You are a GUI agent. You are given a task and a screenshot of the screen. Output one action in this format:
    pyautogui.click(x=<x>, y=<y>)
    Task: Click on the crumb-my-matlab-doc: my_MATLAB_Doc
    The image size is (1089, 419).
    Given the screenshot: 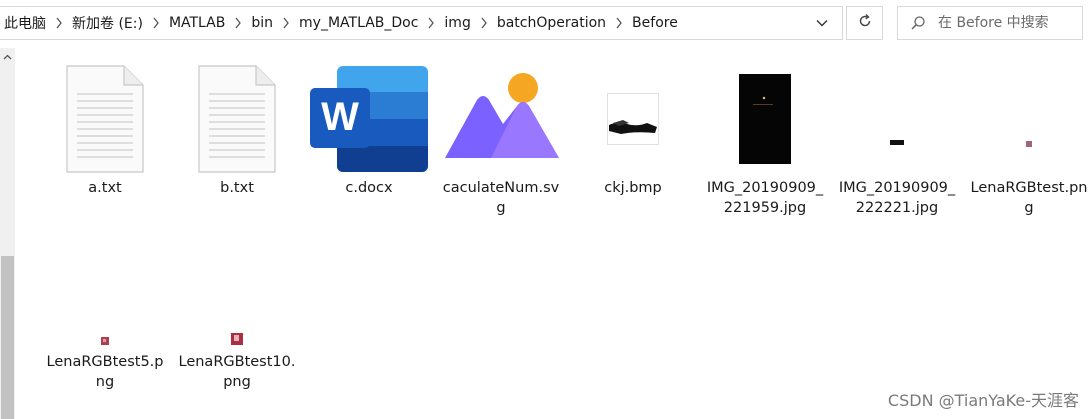 What is the action you would take?
    pyautogui.click(x=358, y=23)
    